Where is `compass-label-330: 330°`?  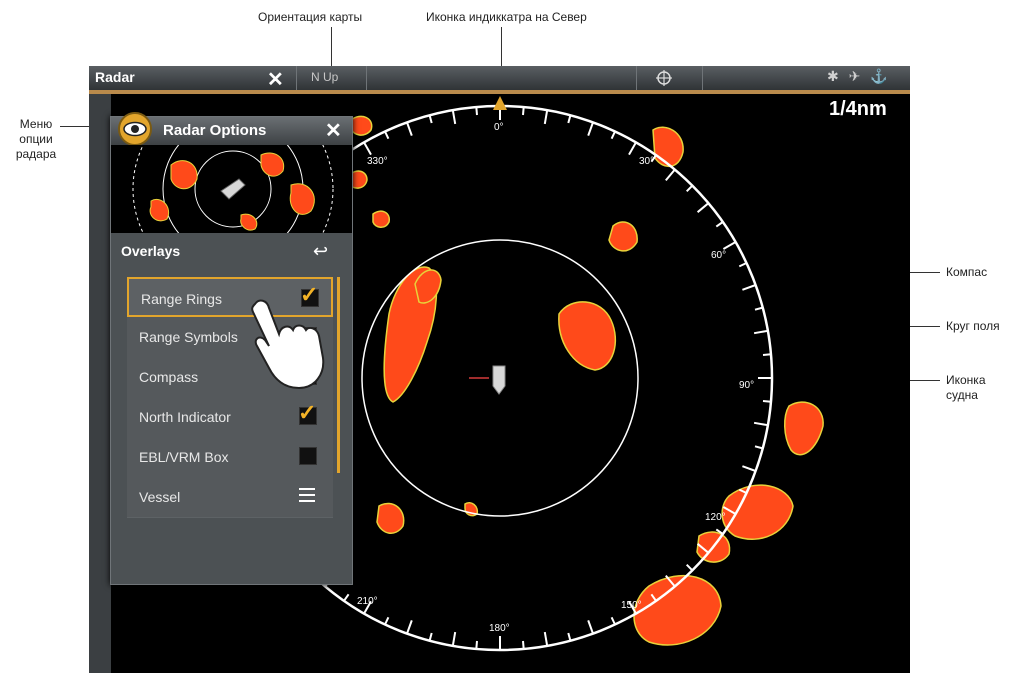
compass-label-330: 330° is located at coordinates (377, 161).